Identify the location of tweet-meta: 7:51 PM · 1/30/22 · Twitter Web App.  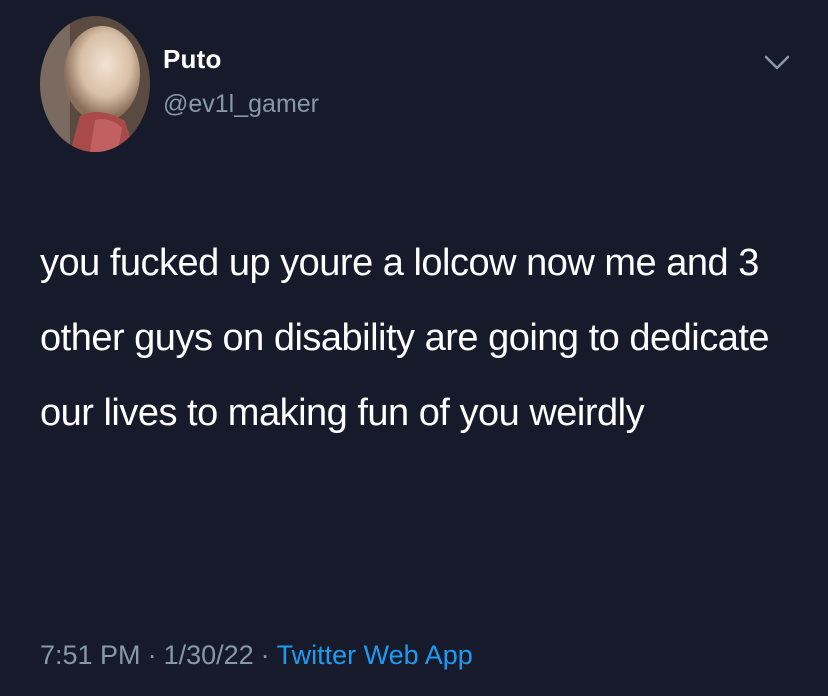
(256, 655).